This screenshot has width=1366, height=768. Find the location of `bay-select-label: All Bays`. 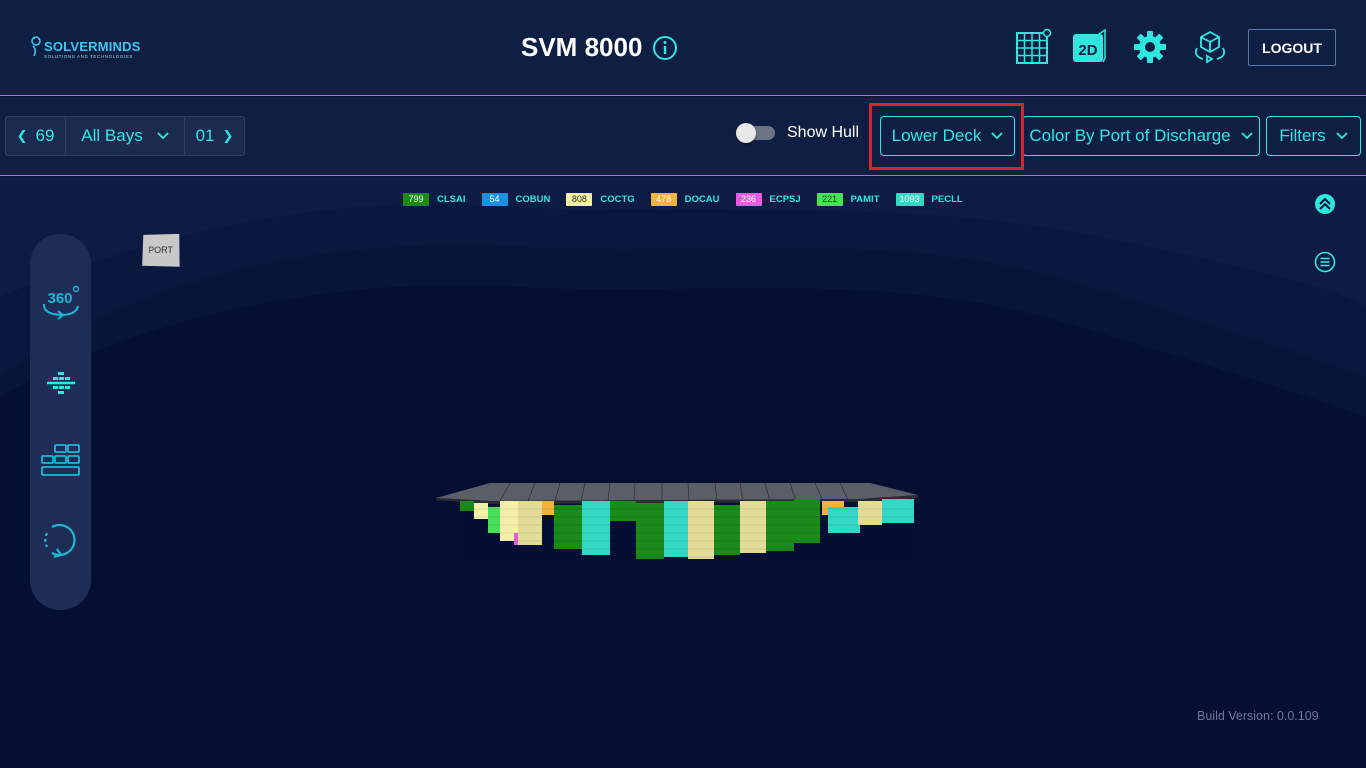

bay-select-label: All Bays is located at coordinates (112, 135).